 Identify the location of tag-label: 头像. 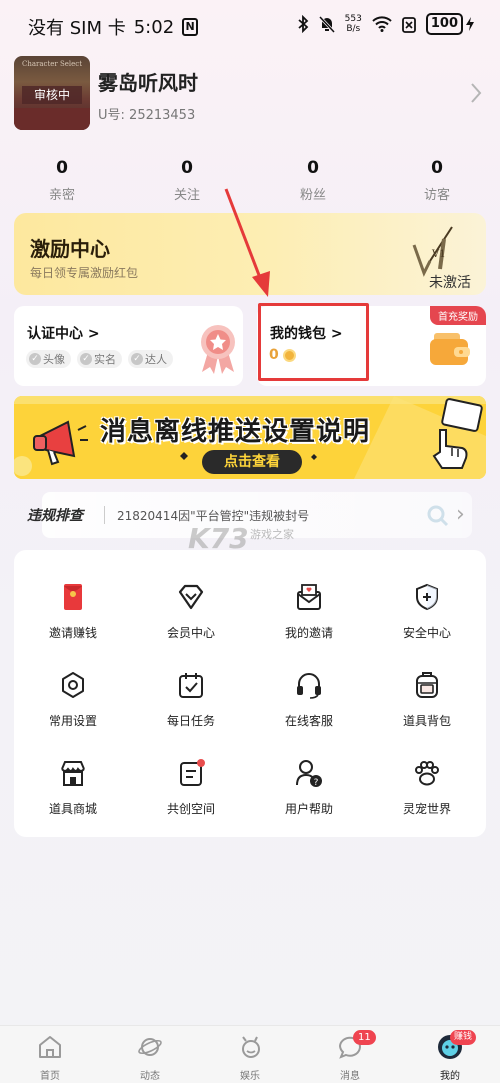
(54, 359).